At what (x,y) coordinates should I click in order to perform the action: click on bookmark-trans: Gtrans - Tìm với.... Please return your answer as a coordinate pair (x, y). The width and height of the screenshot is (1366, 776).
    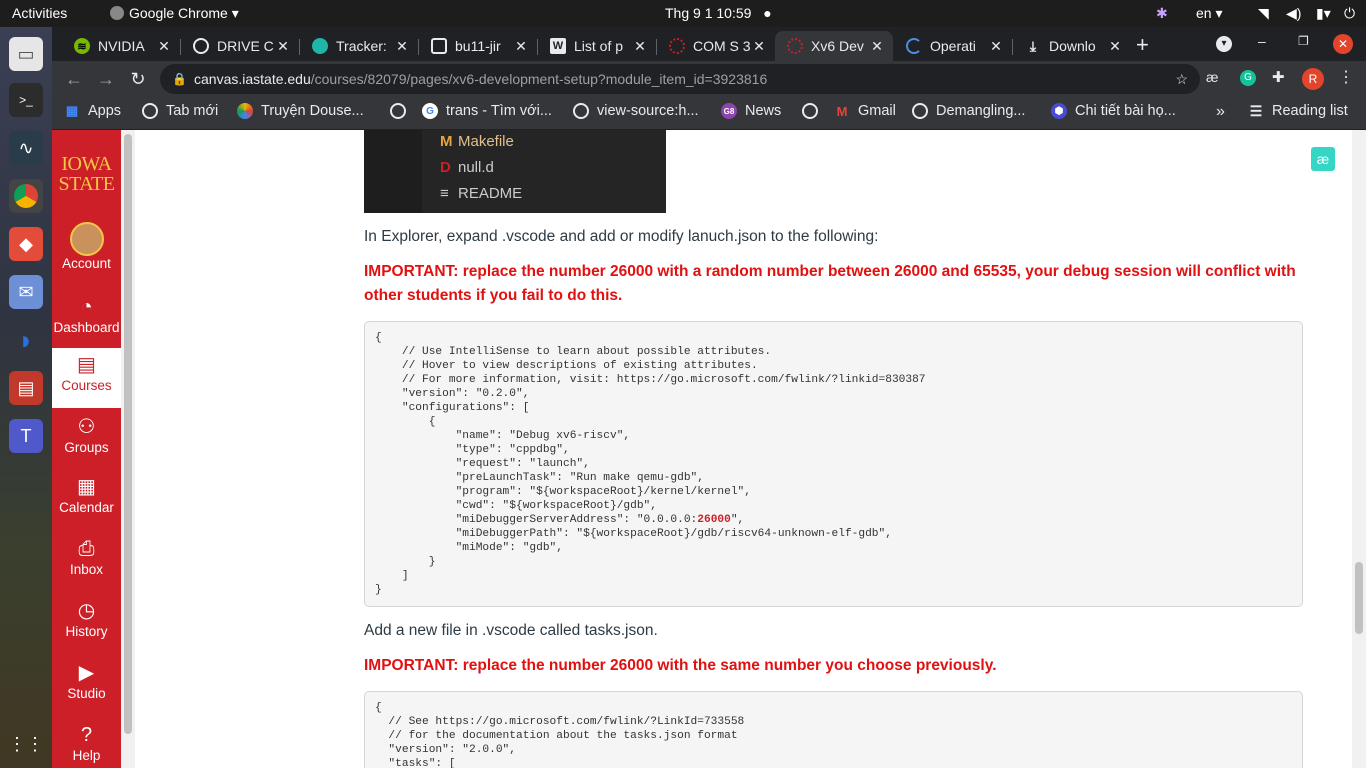
    Looking at the image, I should click on (487, 111).